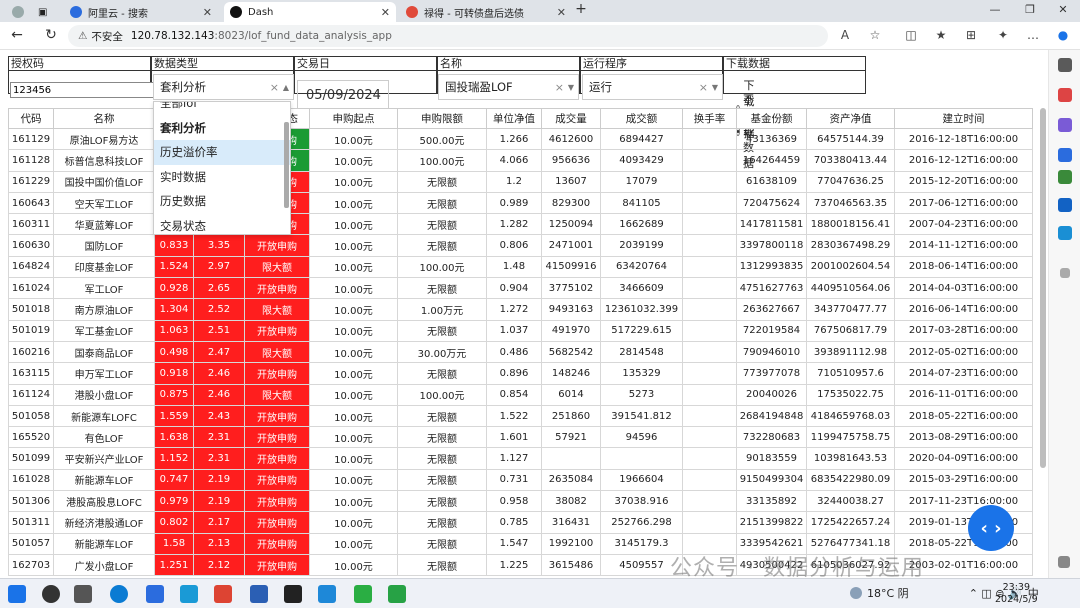  I want to click on table-cell: 2014-11-12T16:00:00, so click(963, 245).